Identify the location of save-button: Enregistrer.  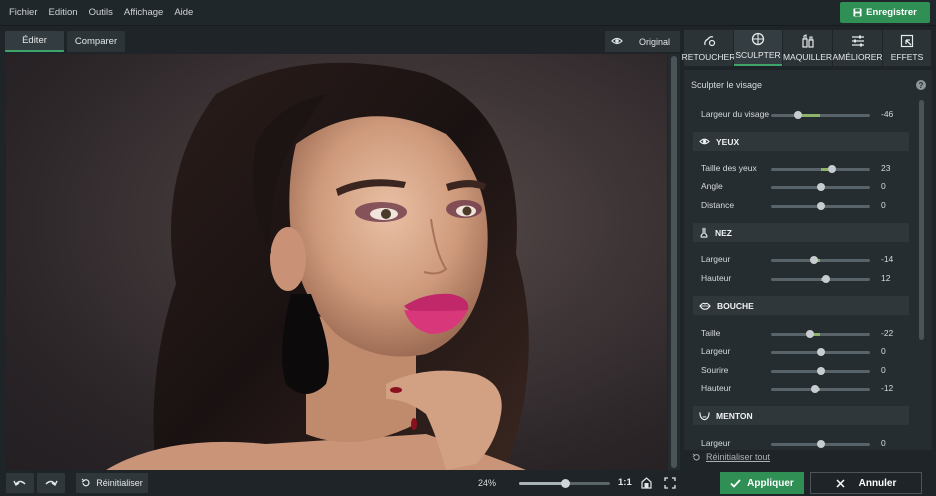
(885, 12).